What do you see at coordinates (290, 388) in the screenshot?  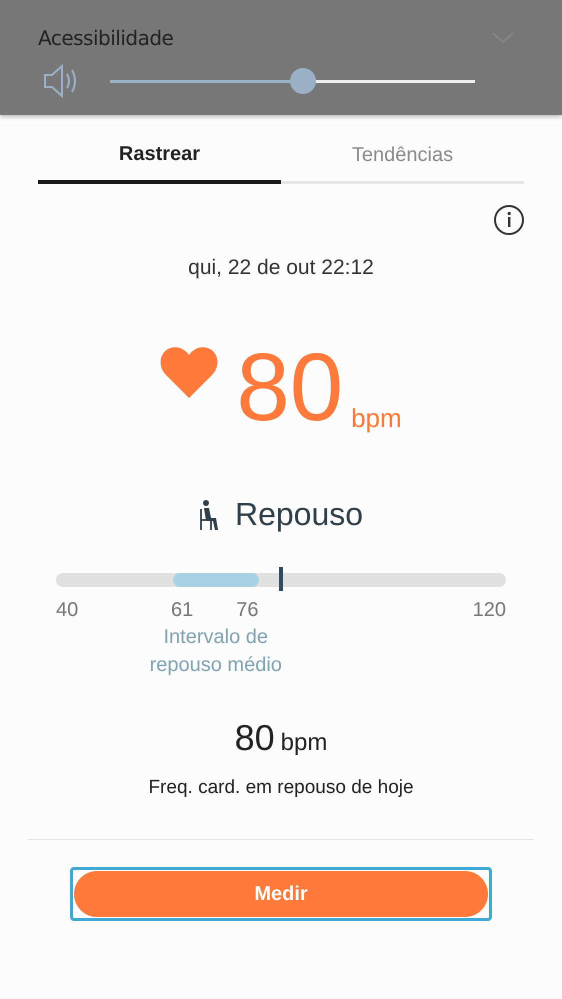 I see `heart-rate-value: 80` at bounding box center [290, 388].